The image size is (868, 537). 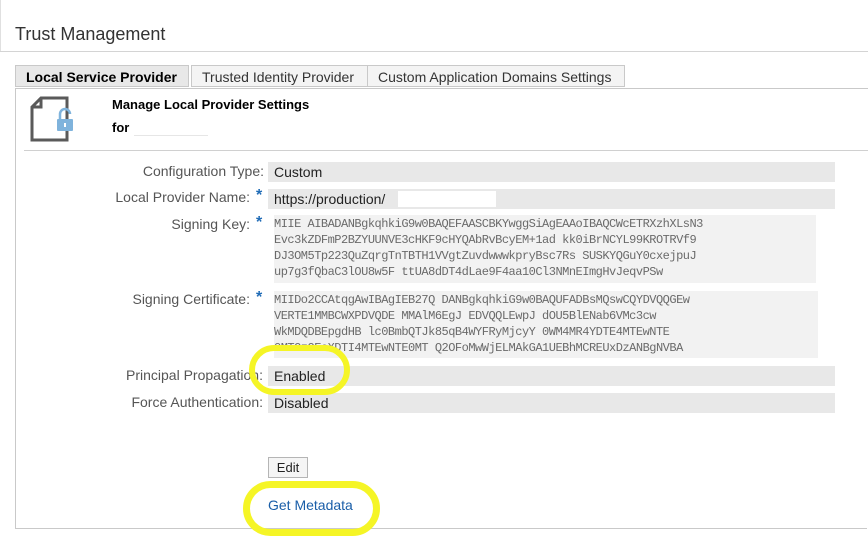 I want to click on header-divider, so click(x=446, y=150).